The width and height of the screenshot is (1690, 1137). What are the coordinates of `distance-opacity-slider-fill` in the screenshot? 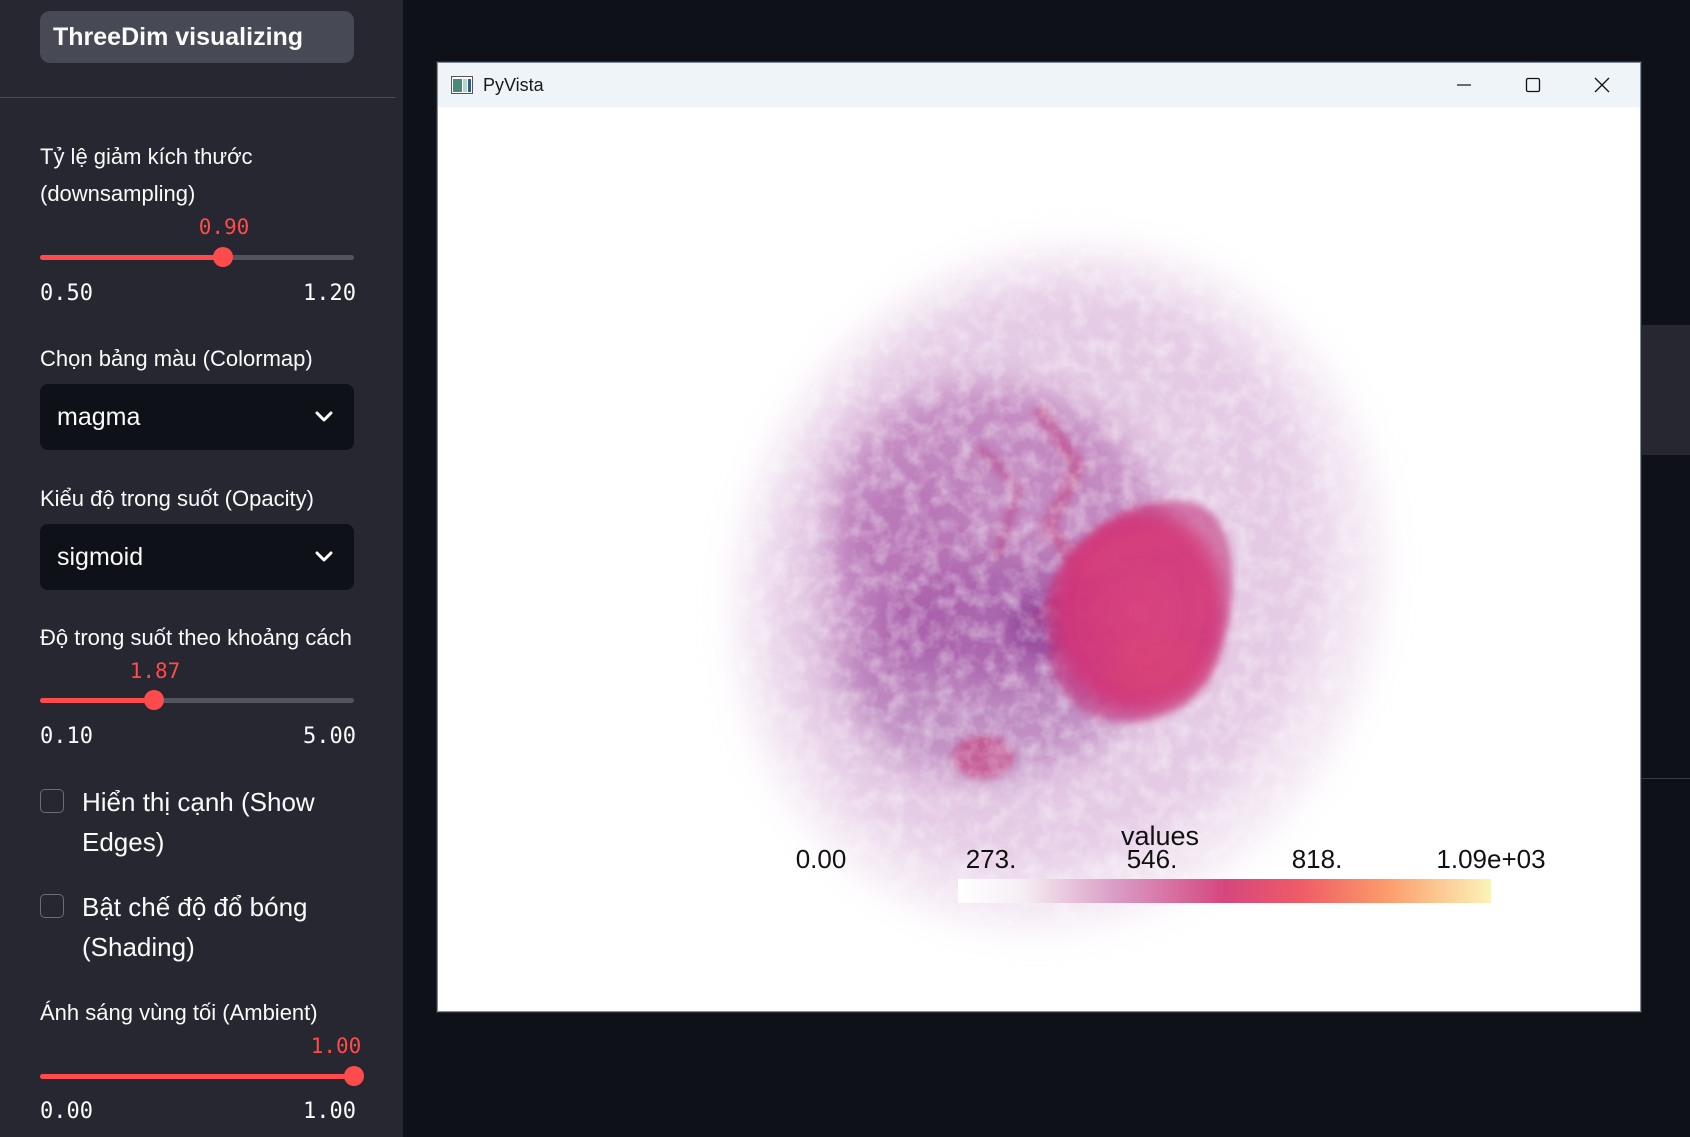 It's located at (97, 700).